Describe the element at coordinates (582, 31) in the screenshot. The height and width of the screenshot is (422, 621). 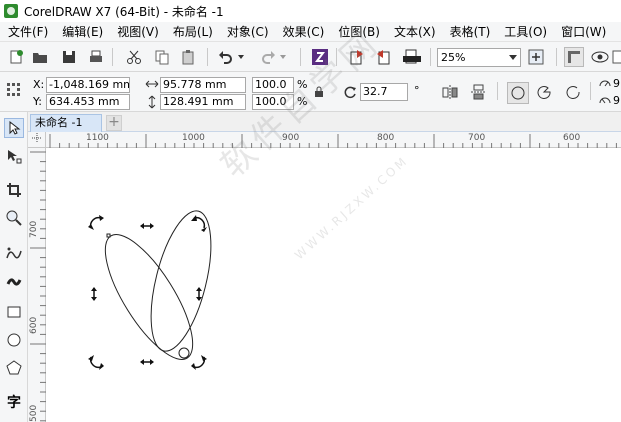
I see `menu-window: 窗口(W)` at that location.